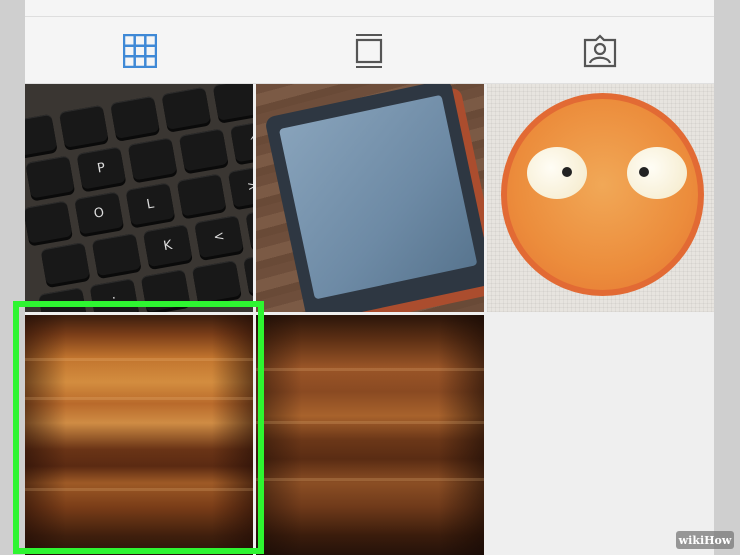 The width and height of the screenshot is (740, 555). What do you see at coordinates (705, 540) in the screenshot?
I see `watermark-logo: wikiHow` at bounding box center [705, 540].